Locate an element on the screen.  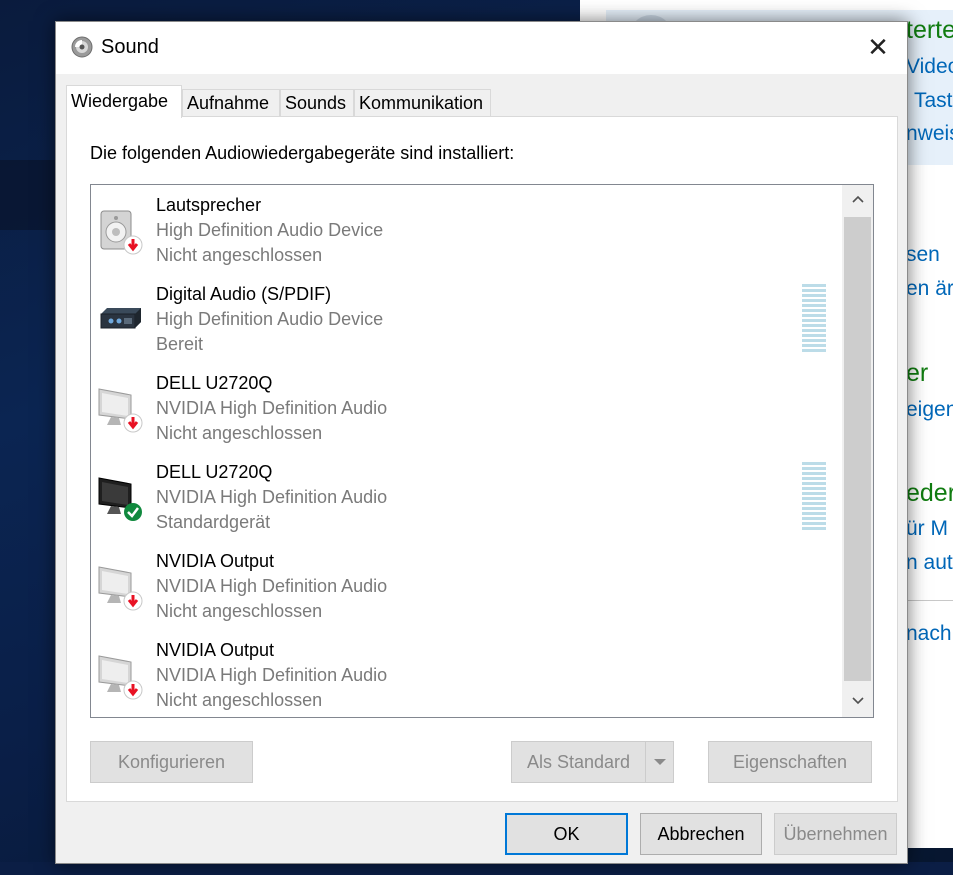
speaker-icon is located at coordinates (82, 47).